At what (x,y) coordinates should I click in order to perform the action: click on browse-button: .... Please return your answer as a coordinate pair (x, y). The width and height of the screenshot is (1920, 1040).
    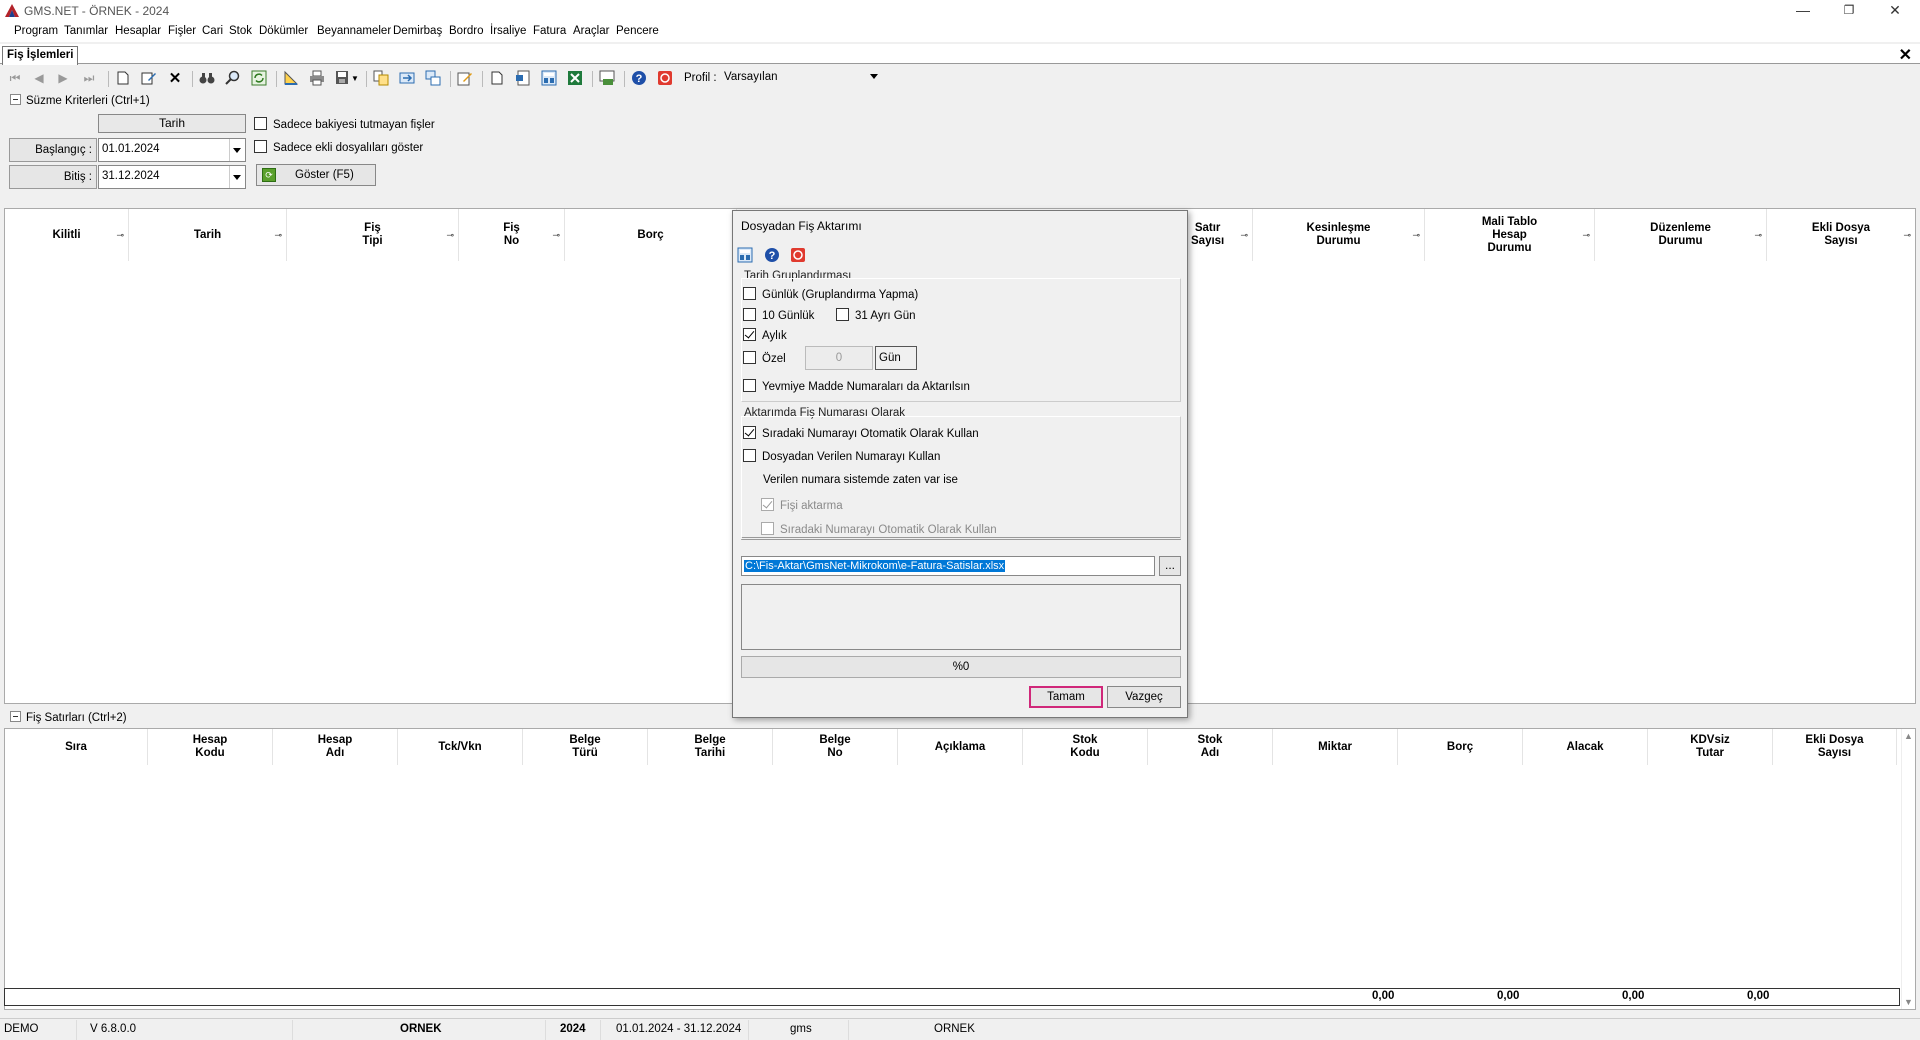
    Looking at the image, I should click on (1170, 566).